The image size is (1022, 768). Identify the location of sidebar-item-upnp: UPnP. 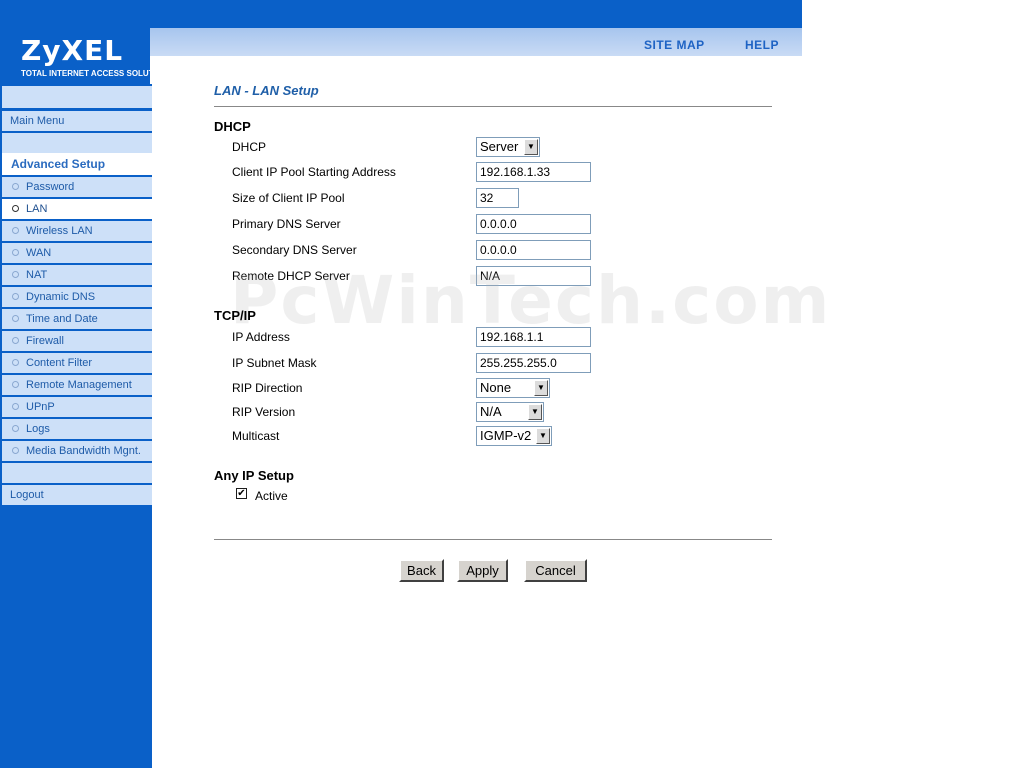
(77, 407).